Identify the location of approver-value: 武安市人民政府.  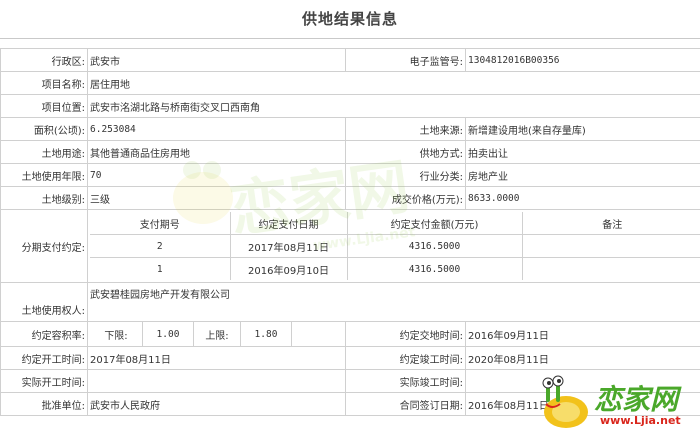
(216, 404).